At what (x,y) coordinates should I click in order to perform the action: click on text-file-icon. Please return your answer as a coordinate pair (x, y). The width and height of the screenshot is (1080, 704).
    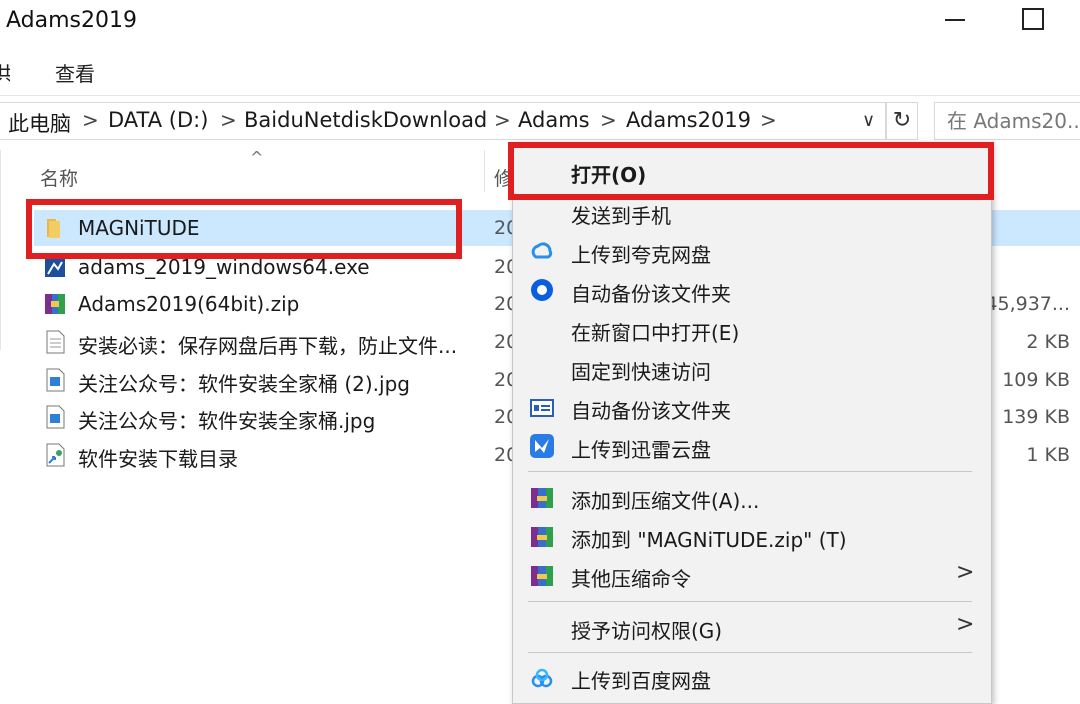
    Looking at the image, I should click on (55, 342).